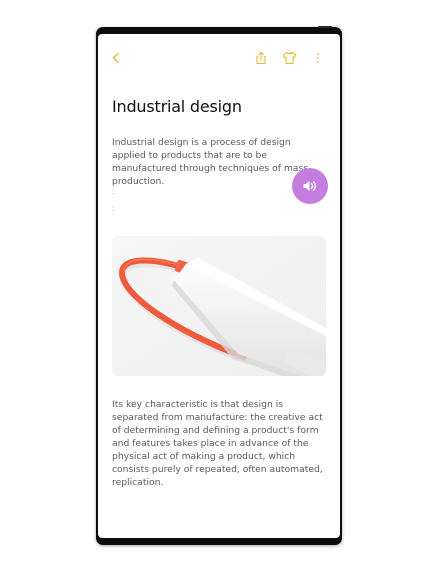 The height and width of the screenshot is (571, 437). I want to click on share-icon, so click(261, 58).